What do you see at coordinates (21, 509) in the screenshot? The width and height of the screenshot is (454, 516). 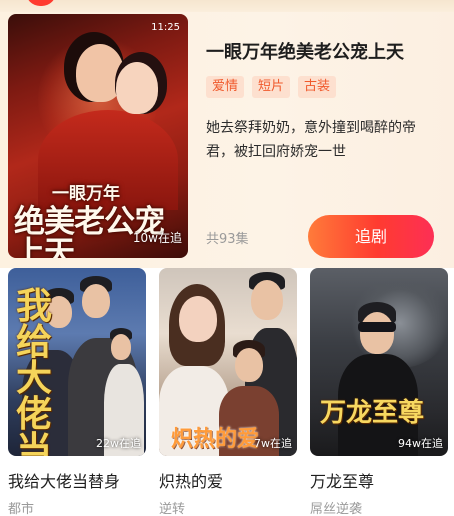 I see `card-genre: 都市` at bounding box center [21, 509].